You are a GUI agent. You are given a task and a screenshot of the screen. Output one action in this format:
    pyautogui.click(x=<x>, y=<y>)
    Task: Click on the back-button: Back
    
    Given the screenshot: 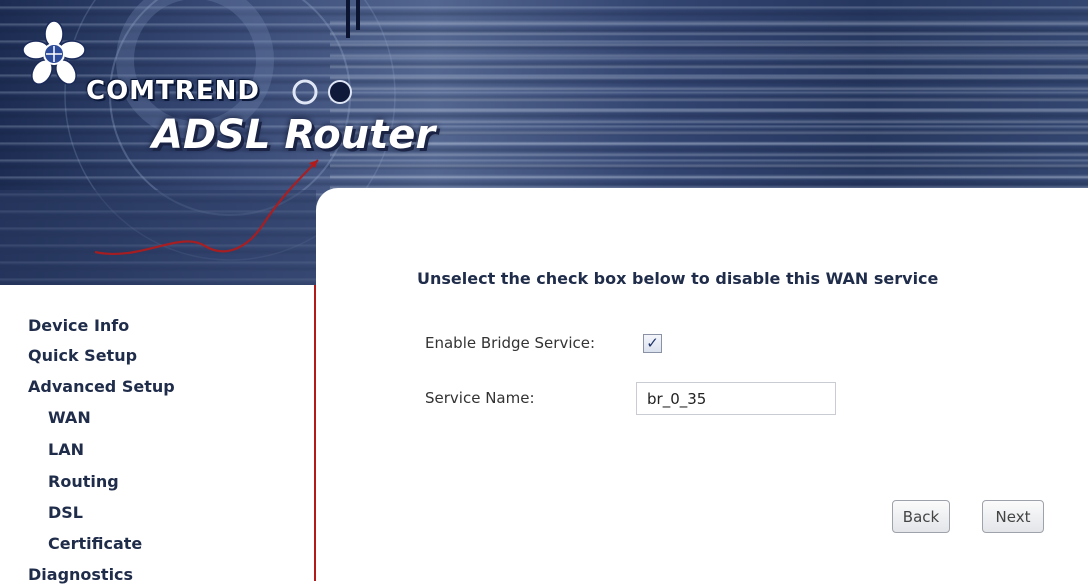 What is the action you would take?
    pyautogui.click(x=921, y=516)
    